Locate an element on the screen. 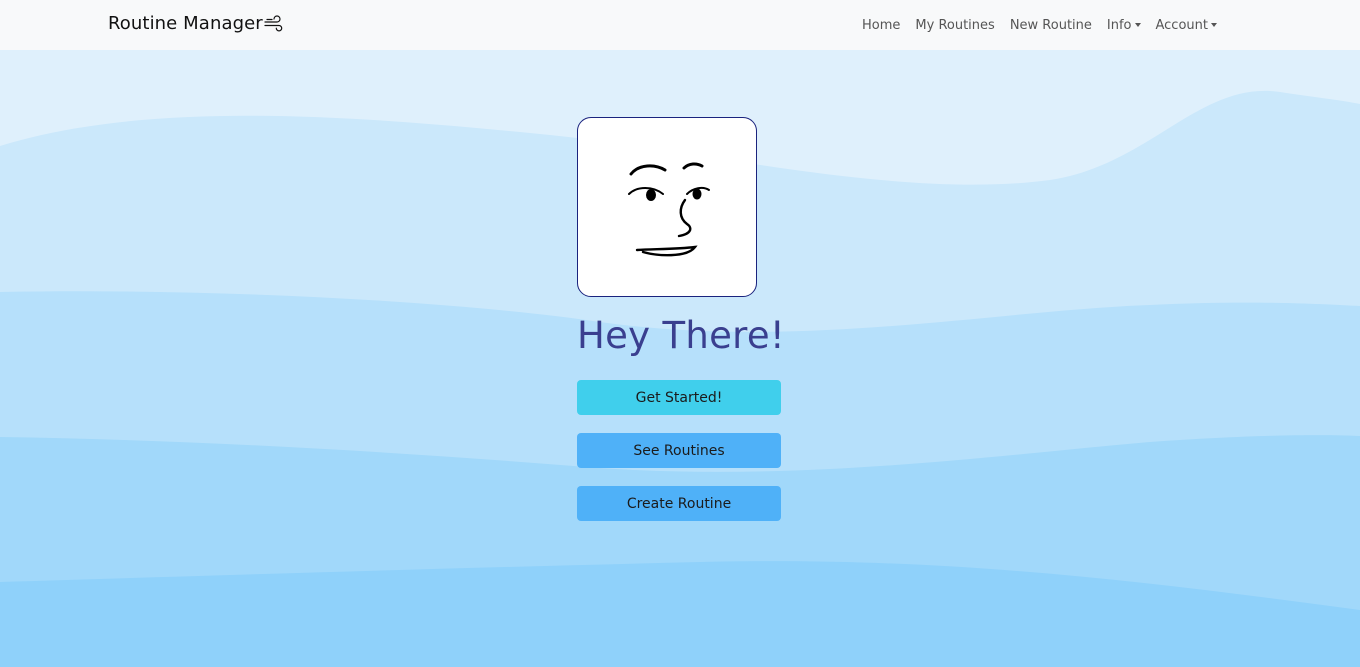 Image resolution: width=1360 pixels, height=667 pixels. nav-account-dropdown: Account is located at coordinates (1186, 25).